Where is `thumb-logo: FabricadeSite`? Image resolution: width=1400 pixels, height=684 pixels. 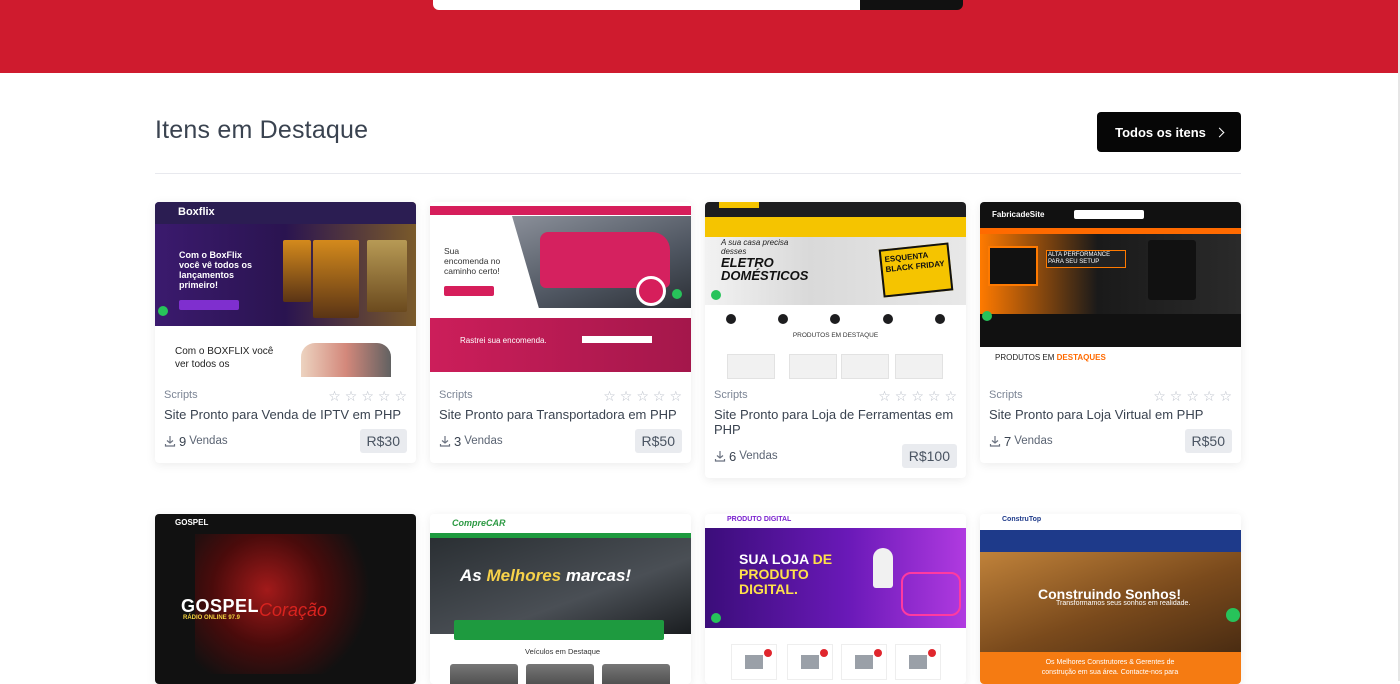 thumb-logo: FabricadeSite is located at coordinates (1018, 214).